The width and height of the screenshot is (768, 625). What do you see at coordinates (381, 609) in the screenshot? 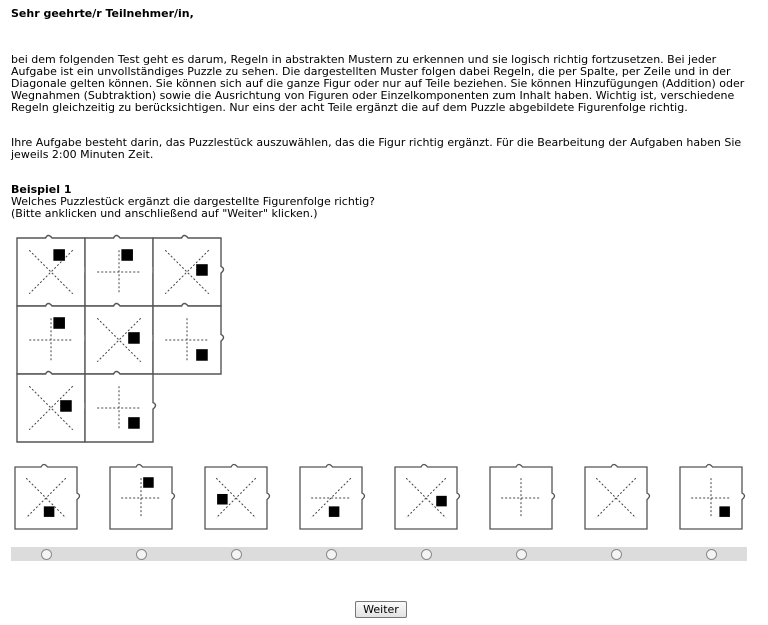
I see `next-button: Weiter` at bounding box center [381, 609].